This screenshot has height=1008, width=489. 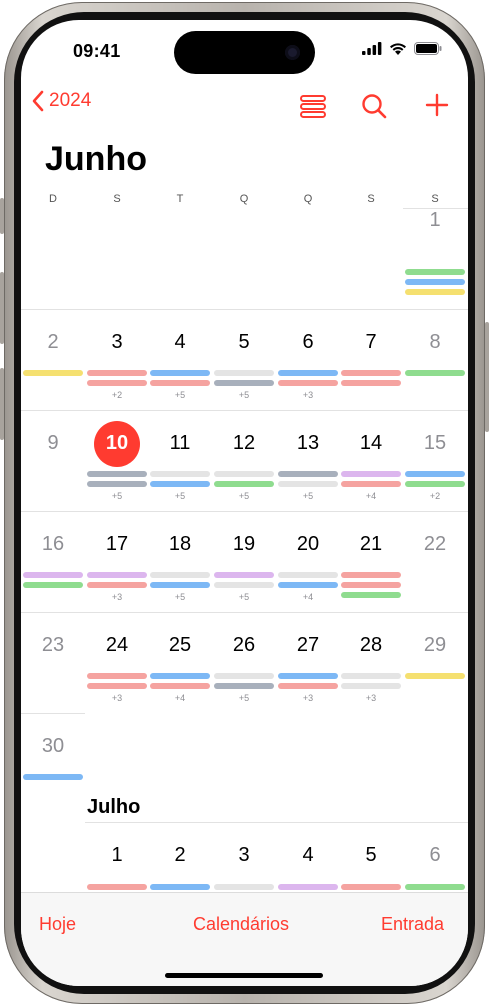 I want to click on day-number: 11, so click(x=180, y=443).